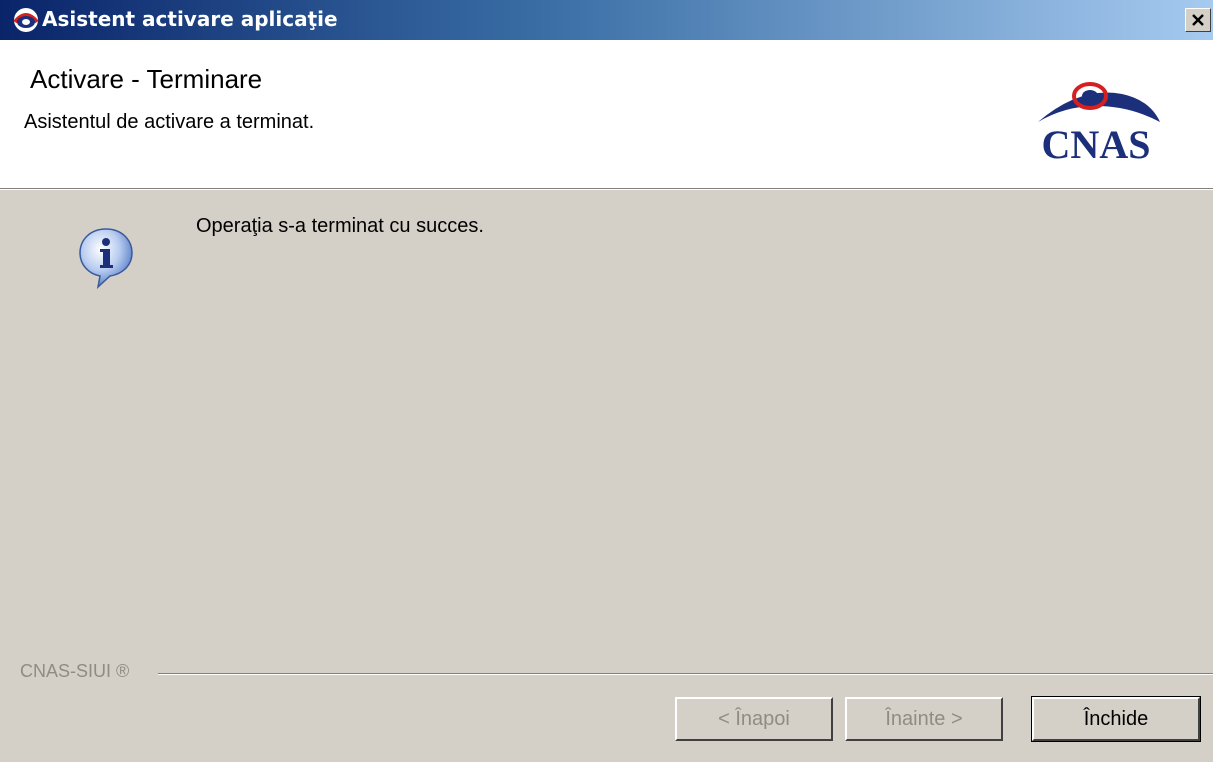  Describe the element at coordinates (26, 20) in the screenshot. I see `app-icon` at that location.